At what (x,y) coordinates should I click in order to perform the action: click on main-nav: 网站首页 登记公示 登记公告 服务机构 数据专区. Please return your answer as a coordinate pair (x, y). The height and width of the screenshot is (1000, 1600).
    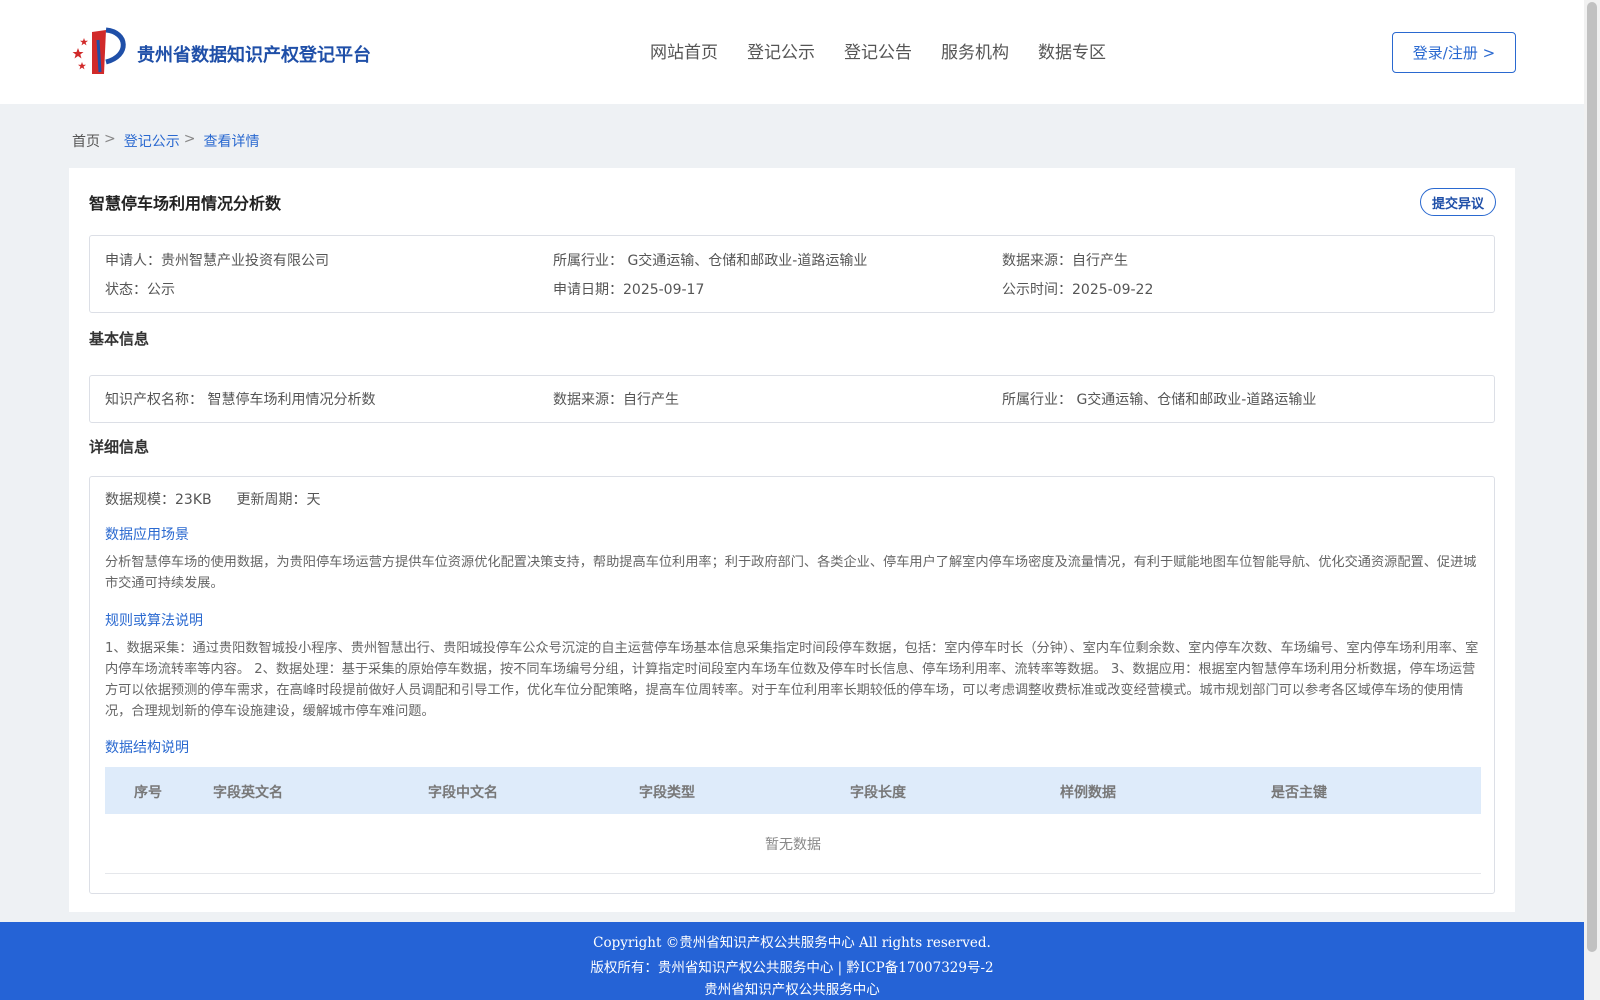
    Looking at the image, I should click on (878, 50).